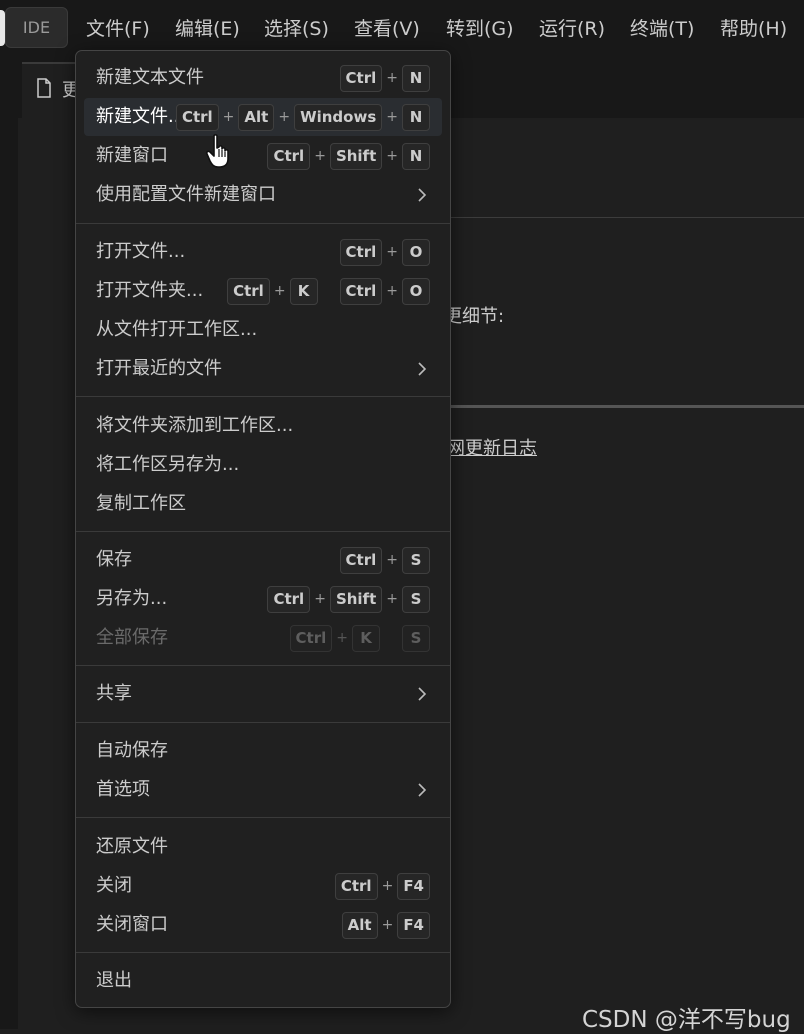 The width and height of the screenshot is (804, 1034). What do you see at coordinates (114, 981) in the screenshot?
I see `menu-item-label: 退出` at bounding box center [114, 981].